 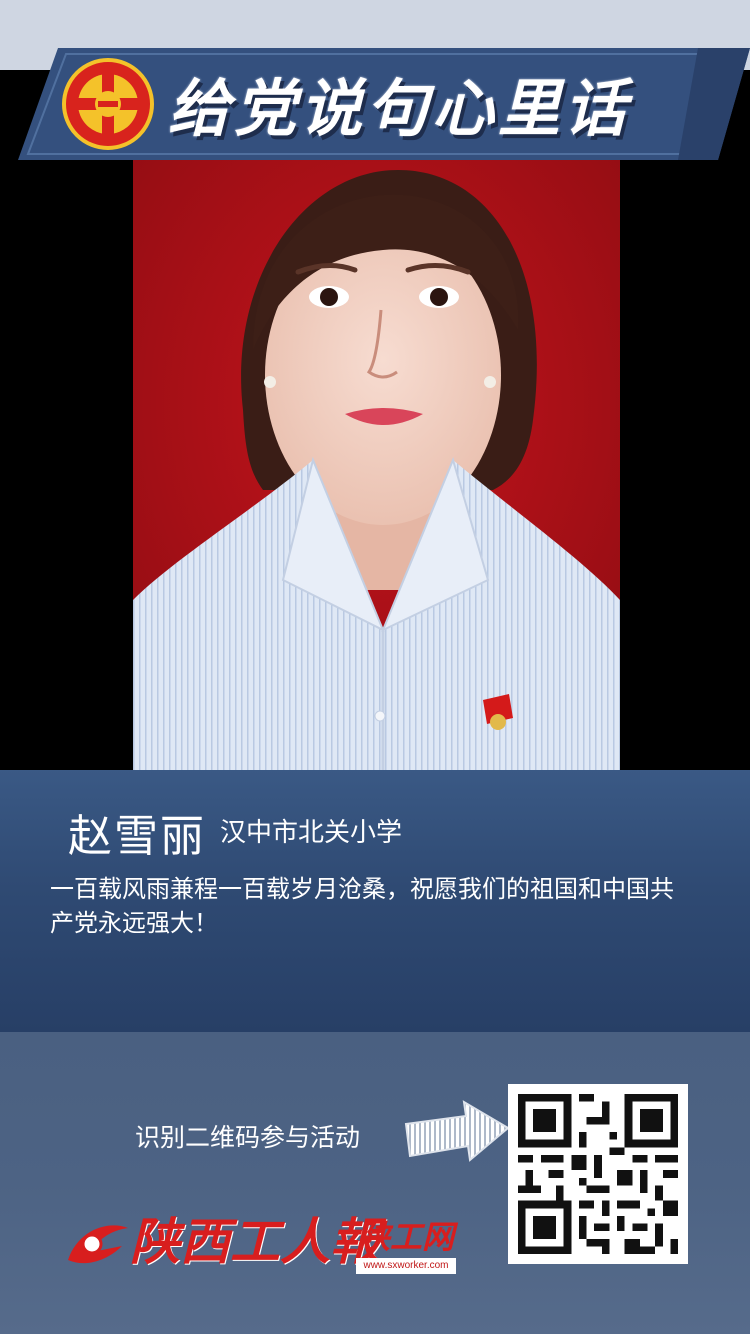 I want to click on trade-union-emblem-icon, so click(x=108, y=104).